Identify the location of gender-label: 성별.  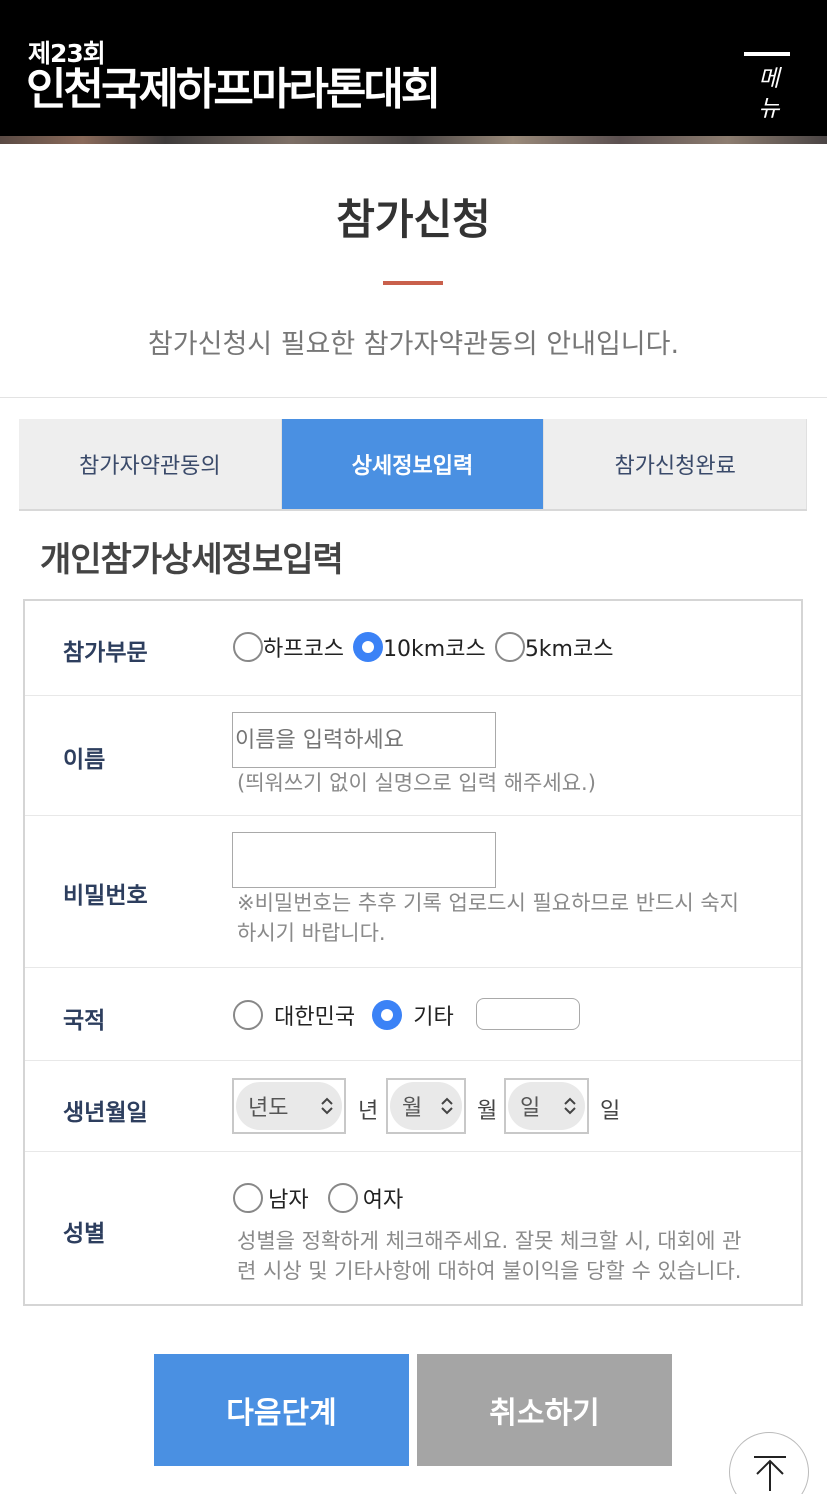
(84, 1234).